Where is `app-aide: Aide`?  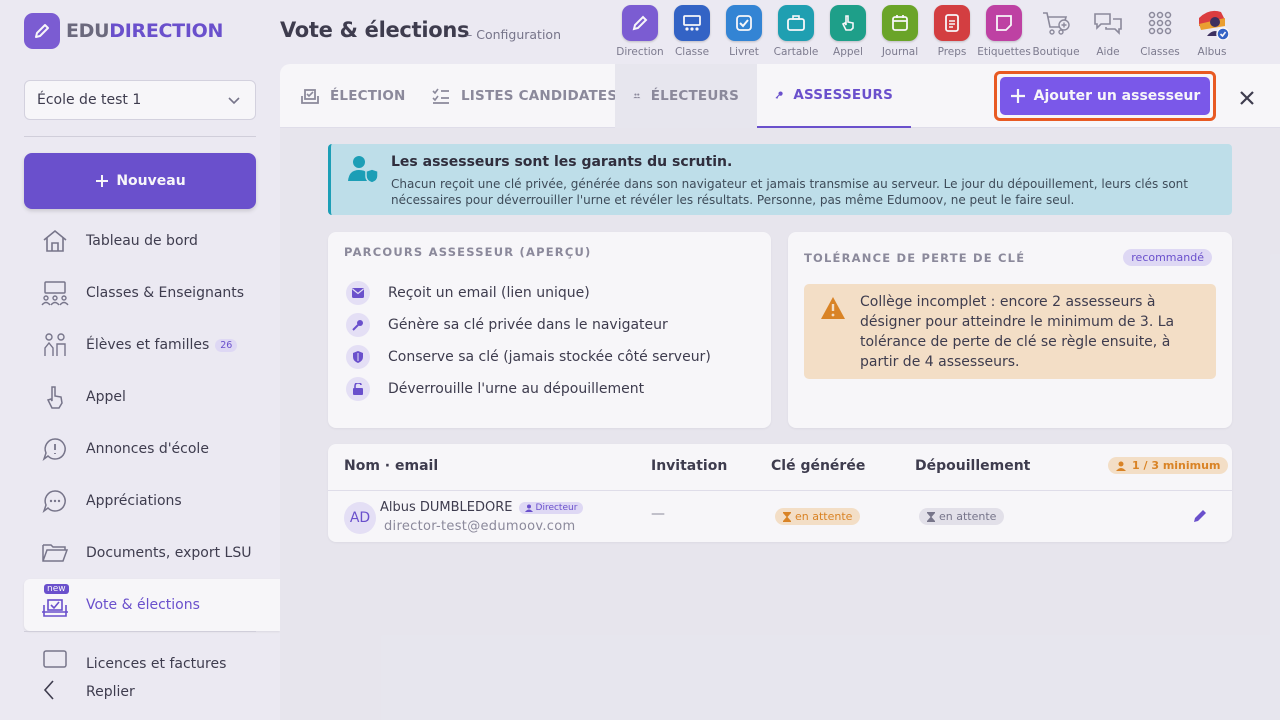 app-aide: Aide is located at coordinates (1108, 33).